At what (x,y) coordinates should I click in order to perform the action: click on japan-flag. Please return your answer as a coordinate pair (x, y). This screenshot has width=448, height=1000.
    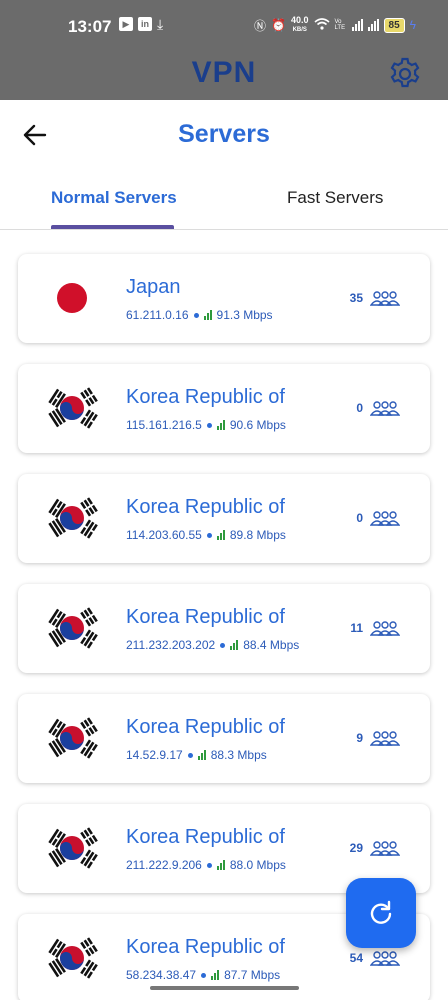
    Looking at the image, I should click on (72, 298).